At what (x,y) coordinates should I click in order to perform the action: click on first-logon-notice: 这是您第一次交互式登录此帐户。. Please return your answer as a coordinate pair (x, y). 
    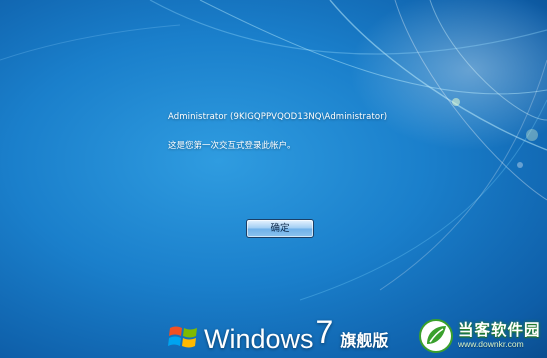
    Looking at the image, I should click on (232, 146).